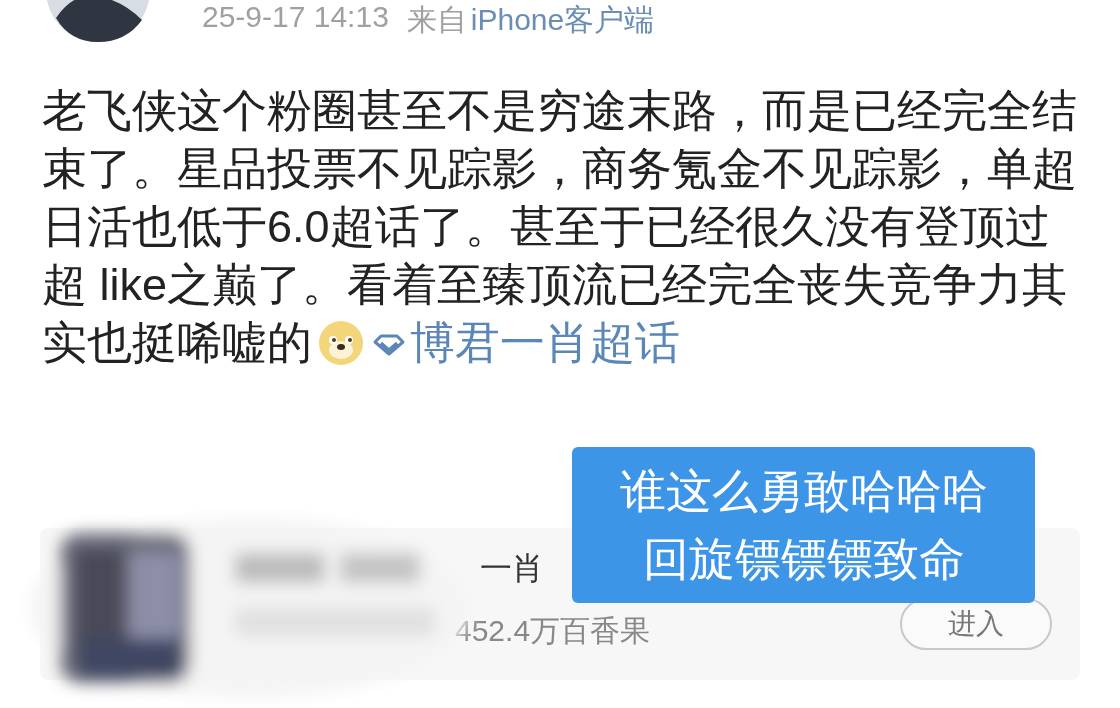  I want to click on source-link: iPhone客户端, so click(562, 20).